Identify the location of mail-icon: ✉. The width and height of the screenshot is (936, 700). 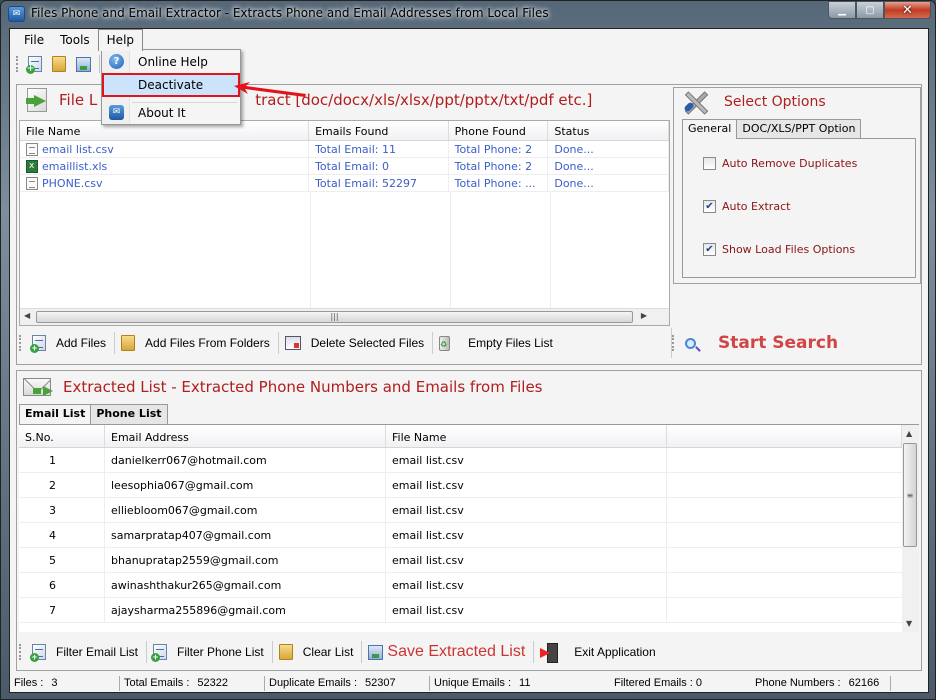
(116, 112).